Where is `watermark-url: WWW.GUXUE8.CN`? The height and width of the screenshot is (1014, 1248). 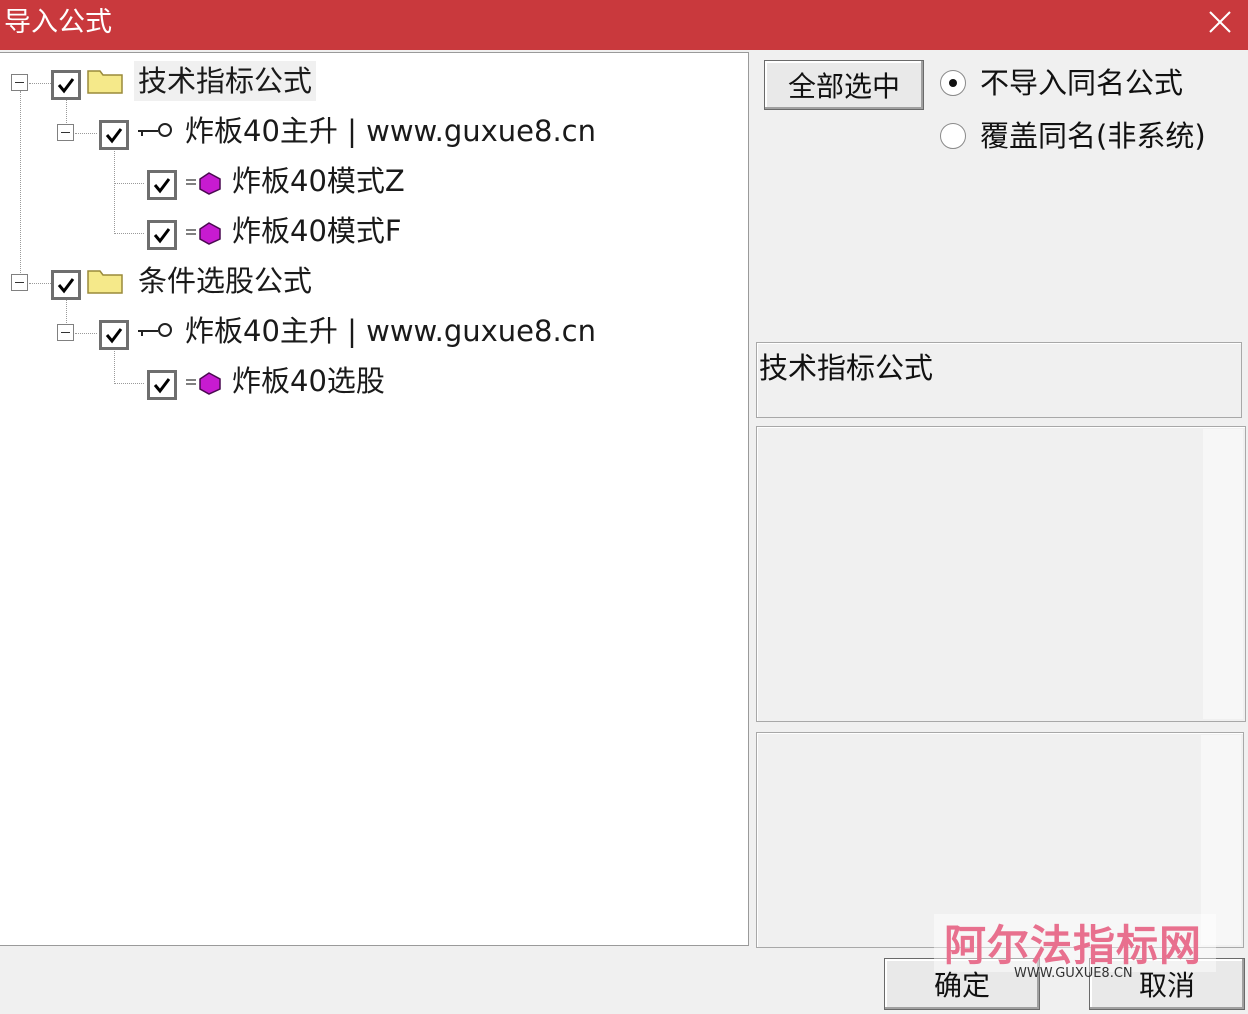
watermark-url: WWW.GUXUE8.CN is located at coordinates (1073, 973).